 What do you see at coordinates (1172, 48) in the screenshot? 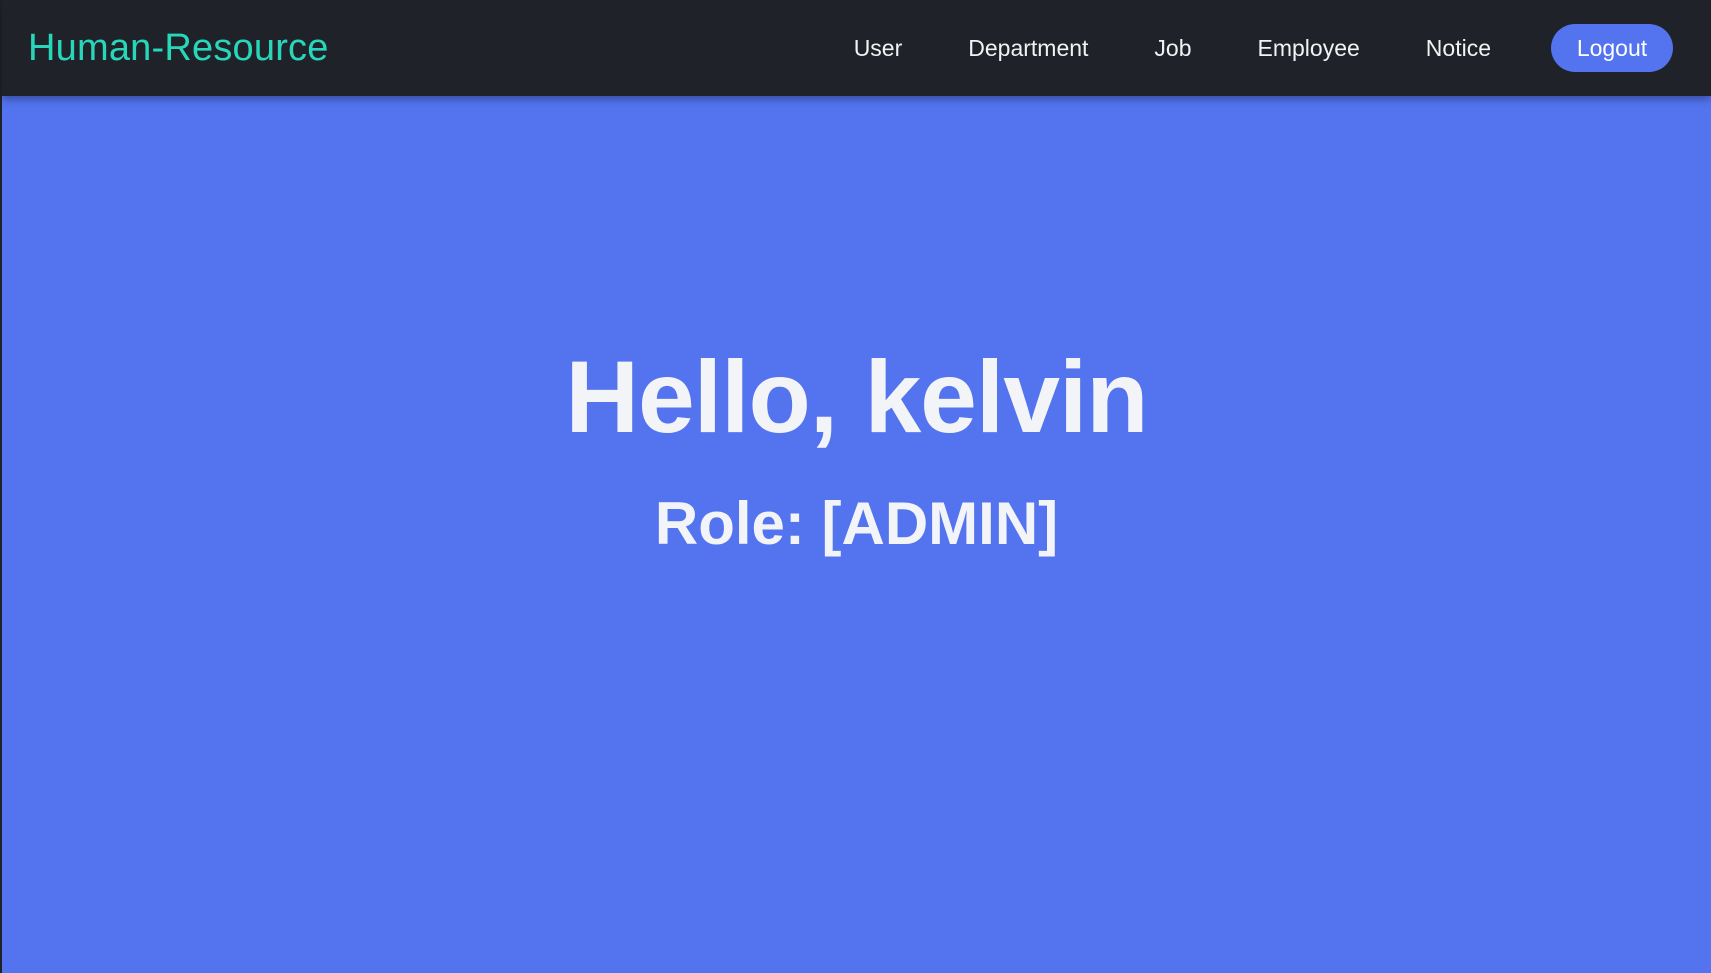
I see `nav-job-link: Job` at bounding box center [1172, 48].